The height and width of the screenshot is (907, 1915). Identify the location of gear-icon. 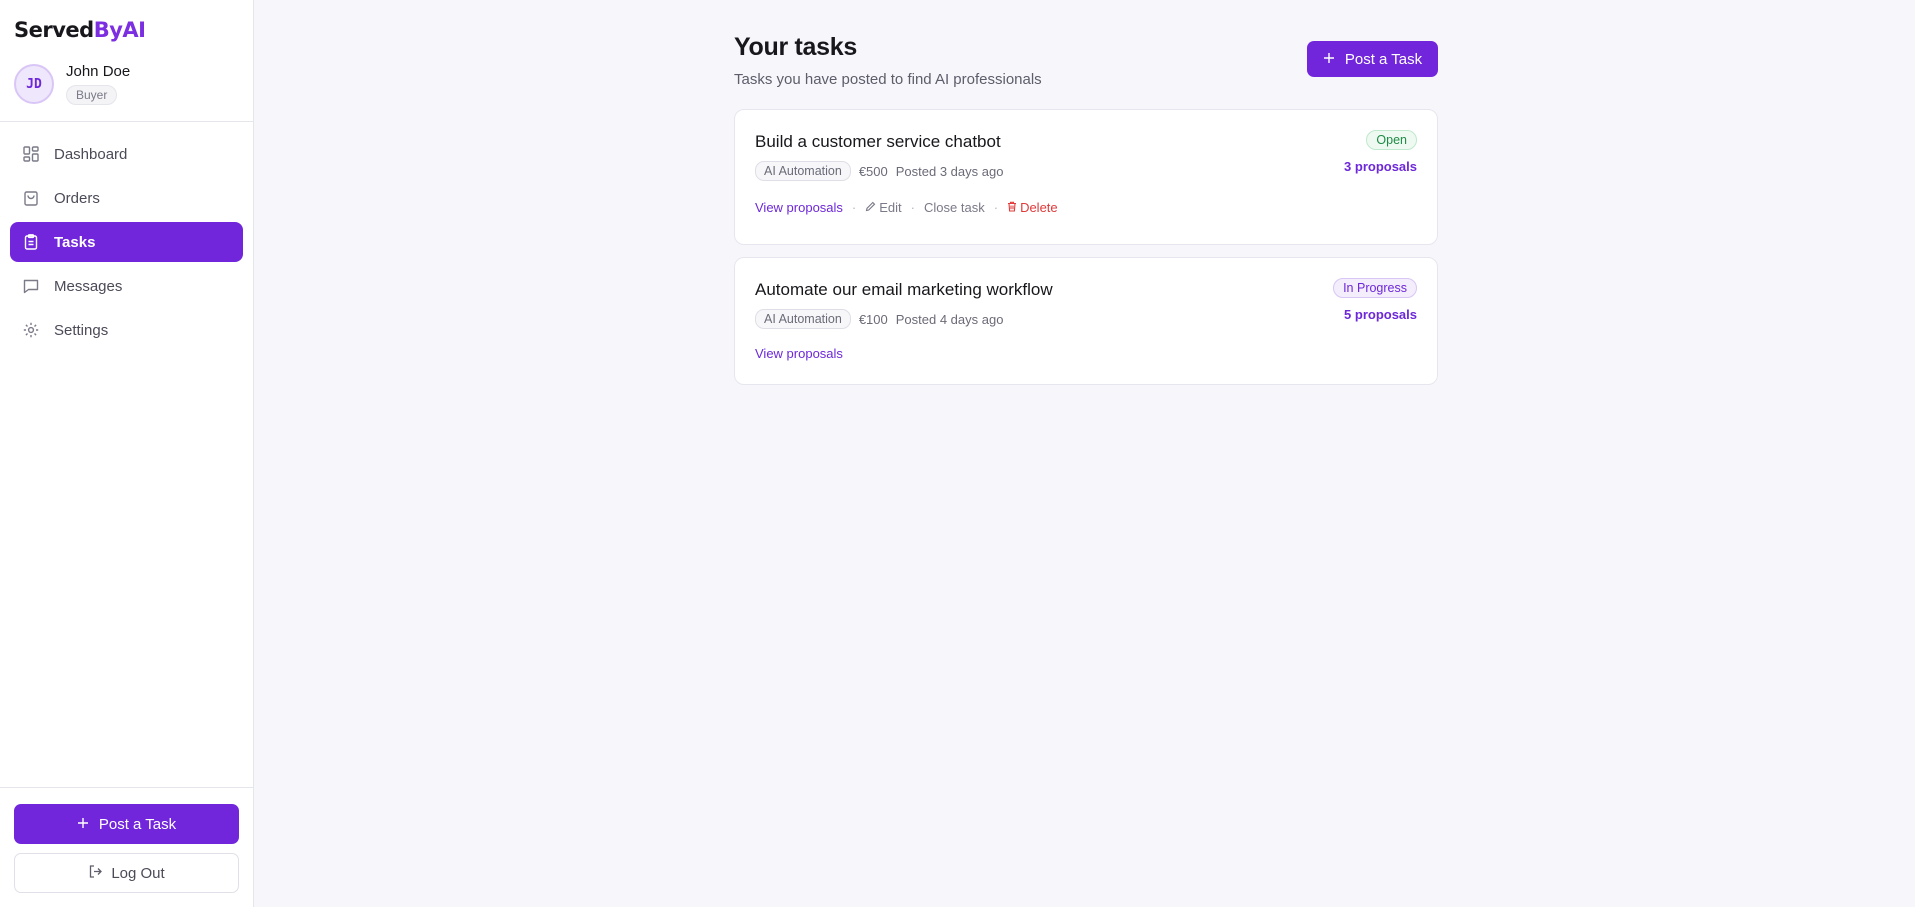
(31, 330).